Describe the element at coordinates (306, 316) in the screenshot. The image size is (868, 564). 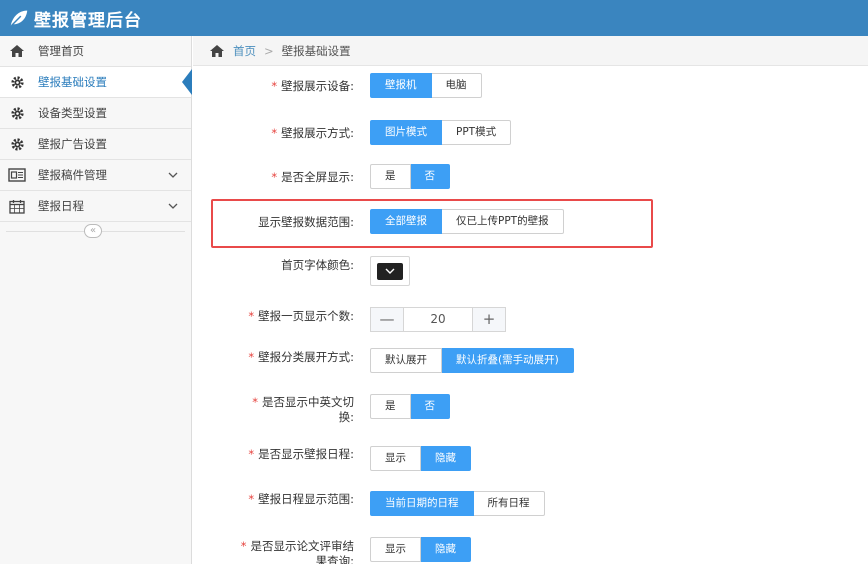
I see `label-text: 壁报一页显示个数:` at that location.